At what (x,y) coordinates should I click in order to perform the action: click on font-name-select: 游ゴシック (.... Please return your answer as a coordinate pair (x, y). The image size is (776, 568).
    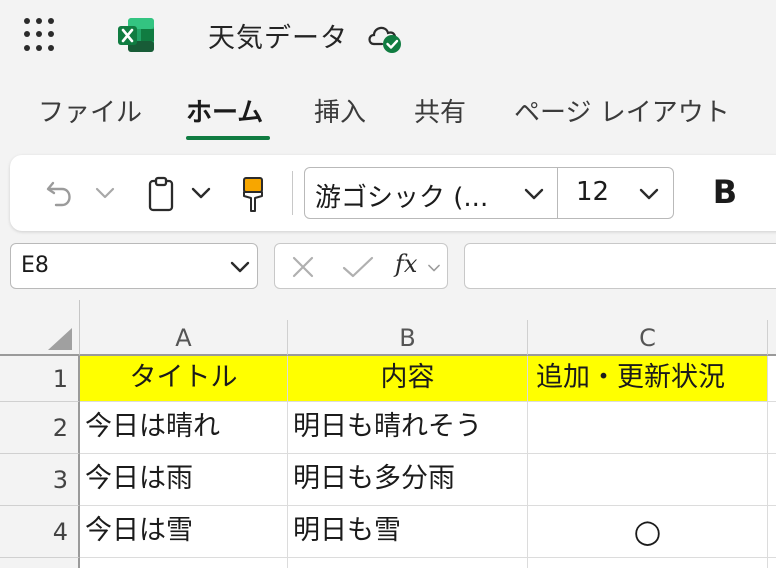
    Looking at the image, I should click on (431, 193).